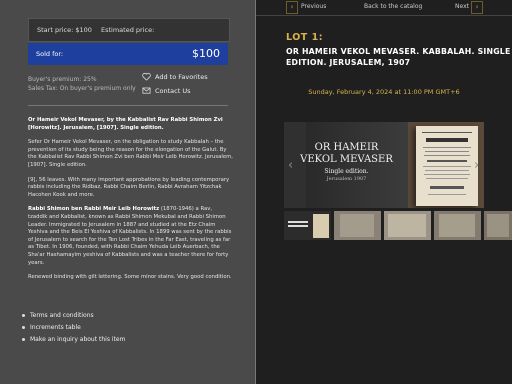 Image resolution: width=512 pixels, height=384 pixels. Describe the element at coordinates (292, 7) in the screenshot. I see `previous-arrow-button: ‹` at that location.